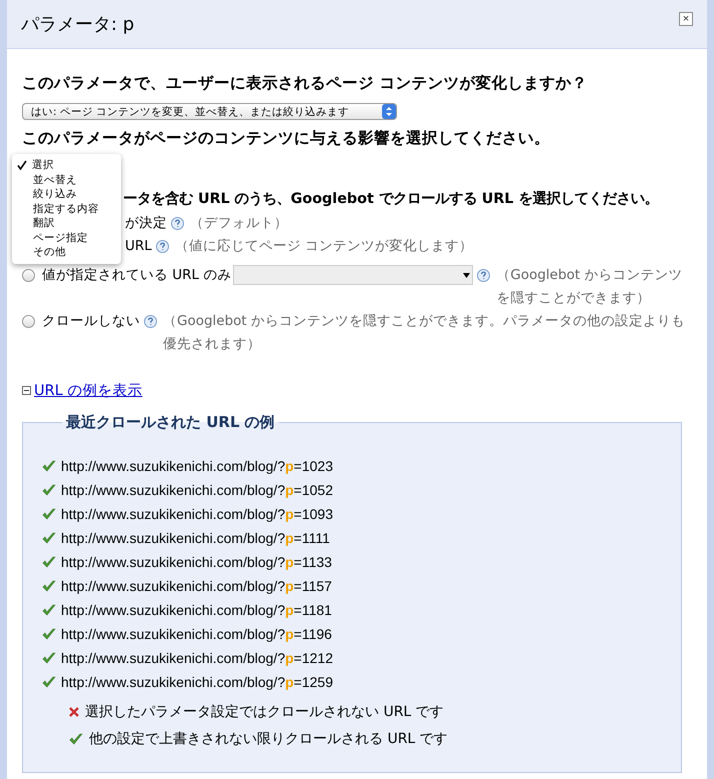  What do you see at coordinates (74, 711) in the screenshot?
I see `cross-icon` at bounding box center [74, 711].